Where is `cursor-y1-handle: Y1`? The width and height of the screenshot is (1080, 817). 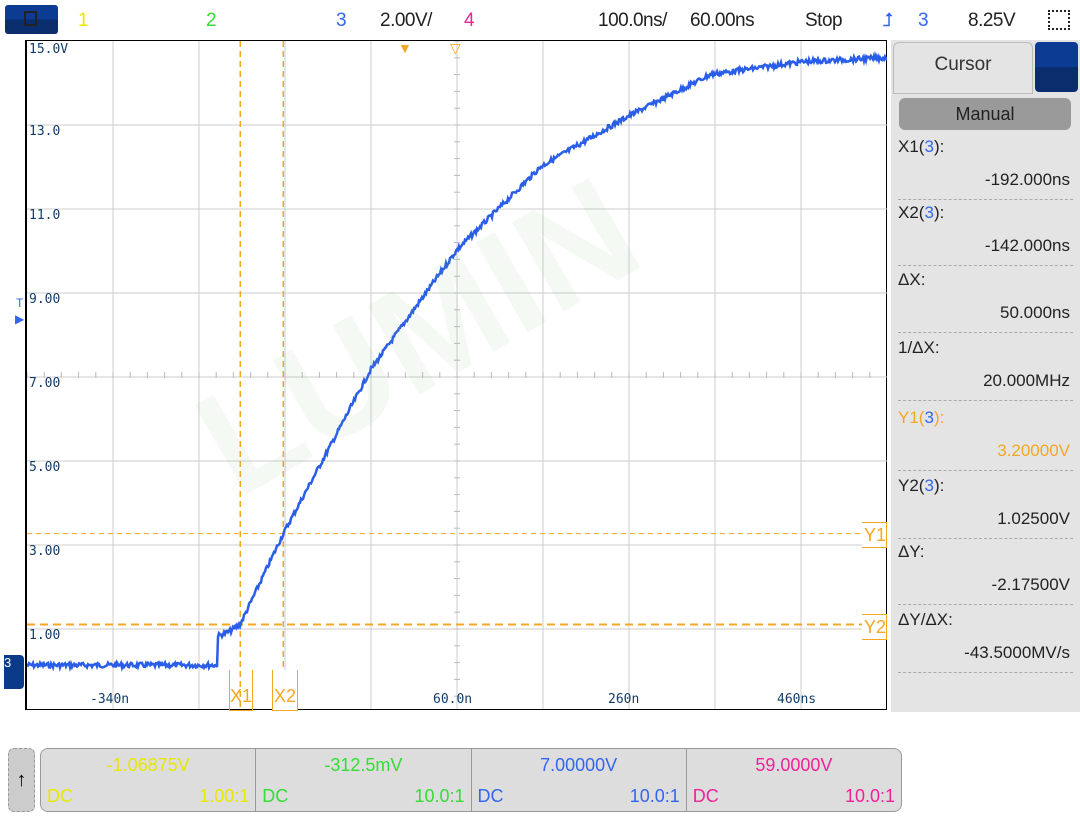
cursor-y1-handle: Y1 is located at coordinates (874, 535).